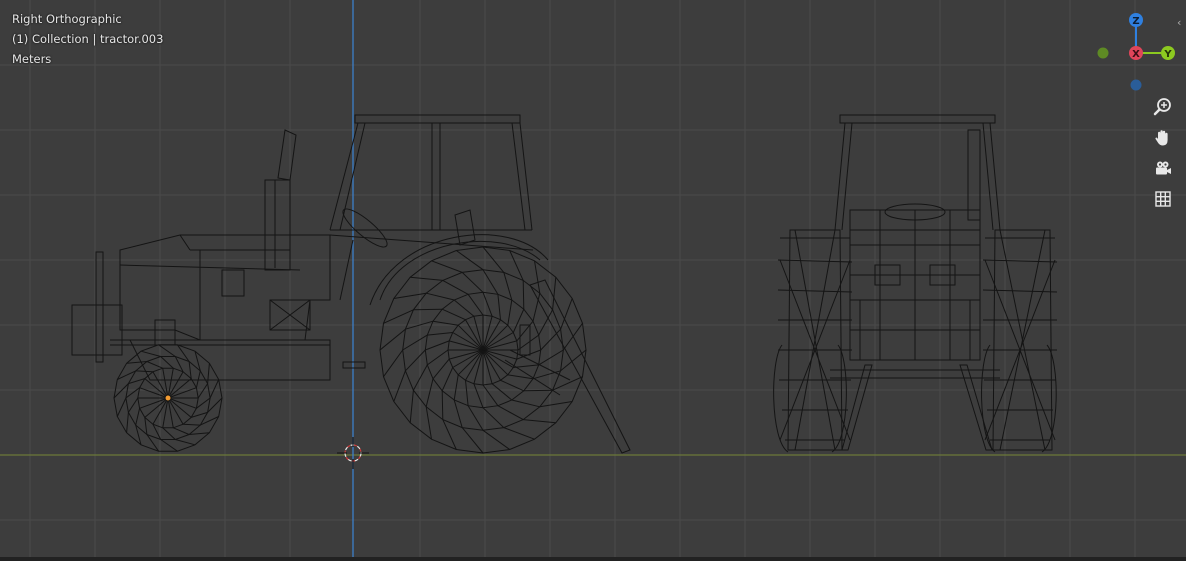 The height and width of the screenshot is (561, 1186). What do you see at coordinates (593, 559) in the screenshot?
I see `viewport-bottom-border` at bounding box center [593, 559].